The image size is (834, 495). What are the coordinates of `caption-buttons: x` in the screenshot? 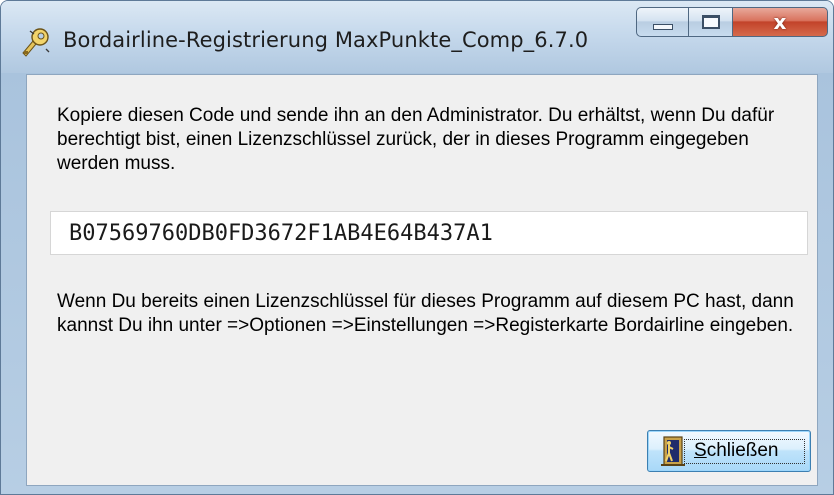 It's located at (732, 22).